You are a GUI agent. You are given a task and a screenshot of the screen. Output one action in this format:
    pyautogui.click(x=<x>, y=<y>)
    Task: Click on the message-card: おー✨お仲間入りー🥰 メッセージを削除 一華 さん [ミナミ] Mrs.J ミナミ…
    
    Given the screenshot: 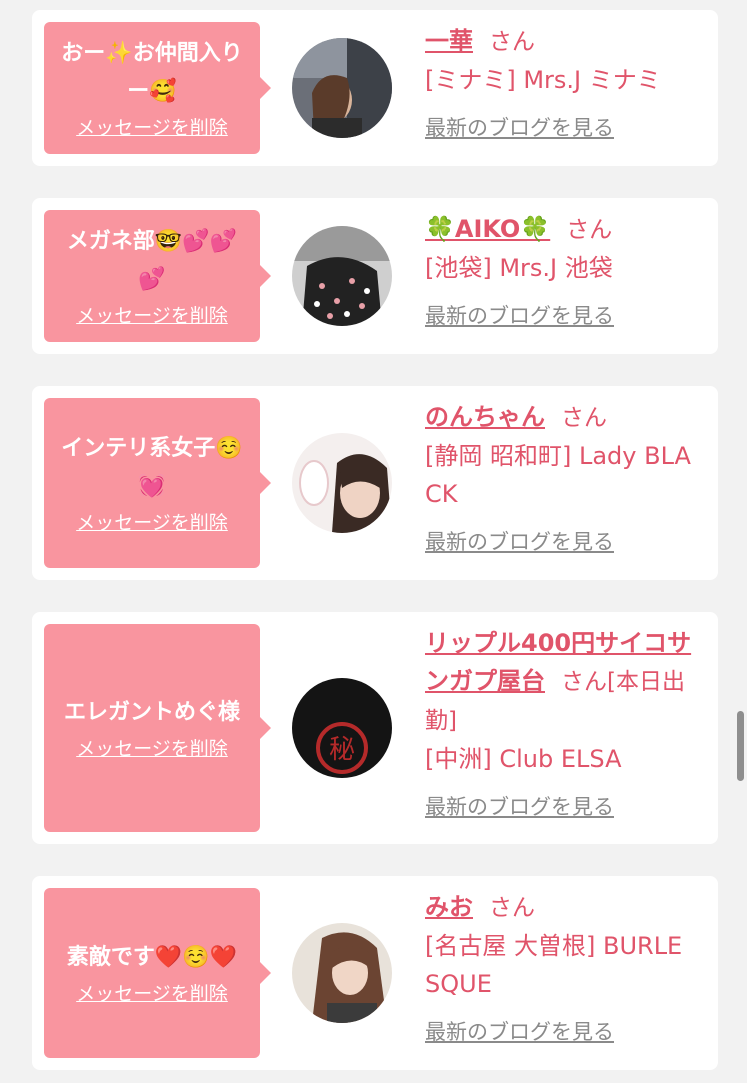 What is the action you would take?
    pyautogui.click(x=375, y=88)
    